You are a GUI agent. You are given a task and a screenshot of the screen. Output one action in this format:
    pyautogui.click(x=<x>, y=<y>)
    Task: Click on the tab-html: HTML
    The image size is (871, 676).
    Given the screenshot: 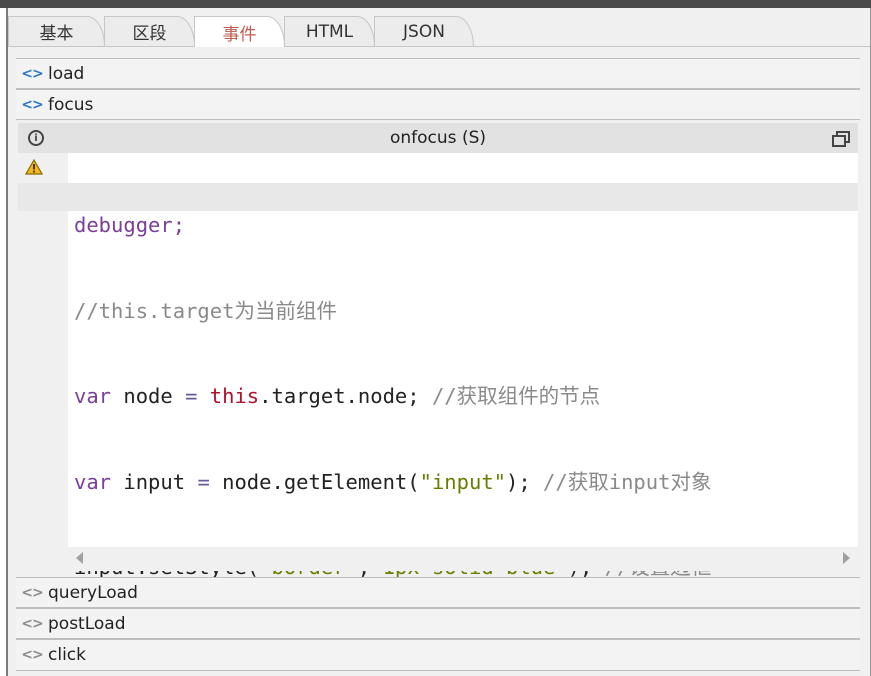 What is the action you would take?
    pyautogui.click(x=329, y=31)
    